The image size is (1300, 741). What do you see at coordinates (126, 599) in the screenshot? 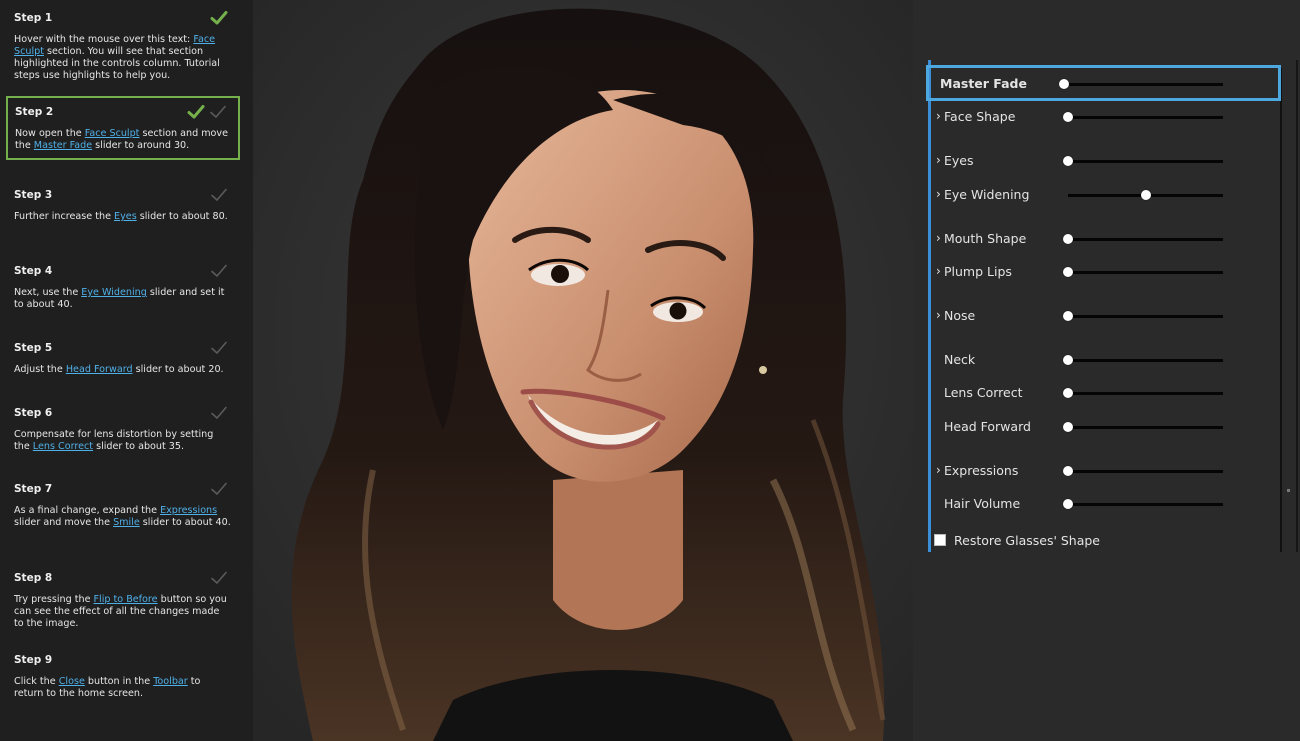
I see `step-link: Flip to Before` at bounding box center [126, 599].